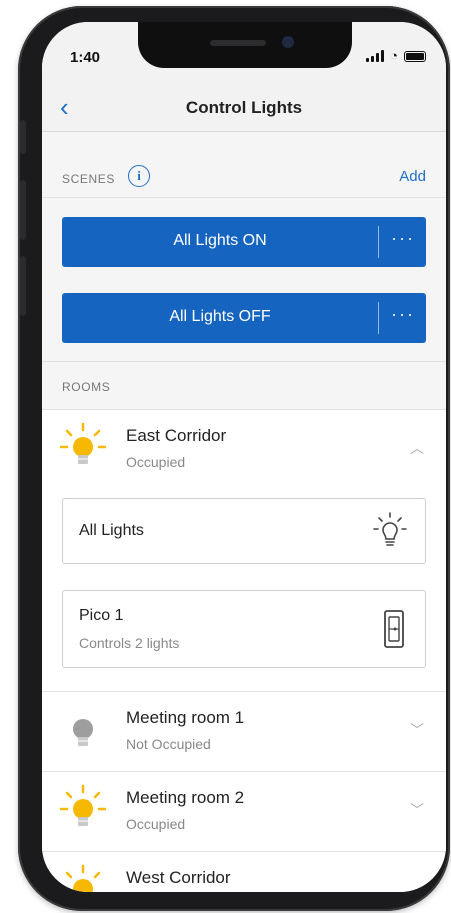  Describe the element at coordinates (85, 57) in the screenshot. I see `status-time: 1:40` at that location.